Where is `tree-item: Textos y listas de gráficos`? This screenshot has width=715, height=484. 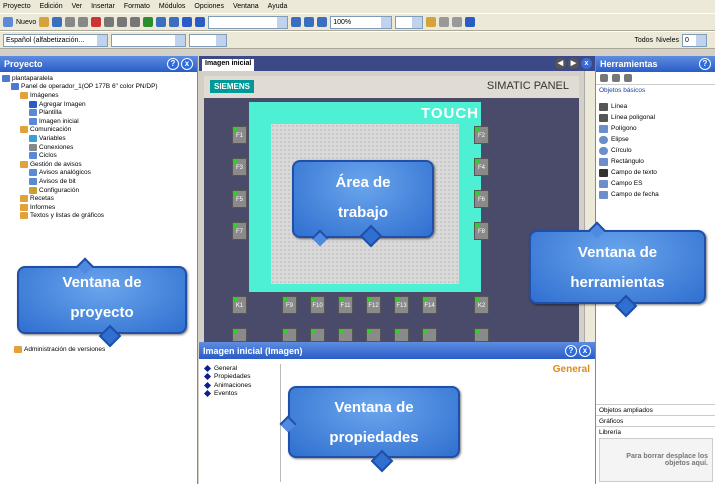 tree-item: Textos y listas de gráficos is located at coordinates (98, 216).